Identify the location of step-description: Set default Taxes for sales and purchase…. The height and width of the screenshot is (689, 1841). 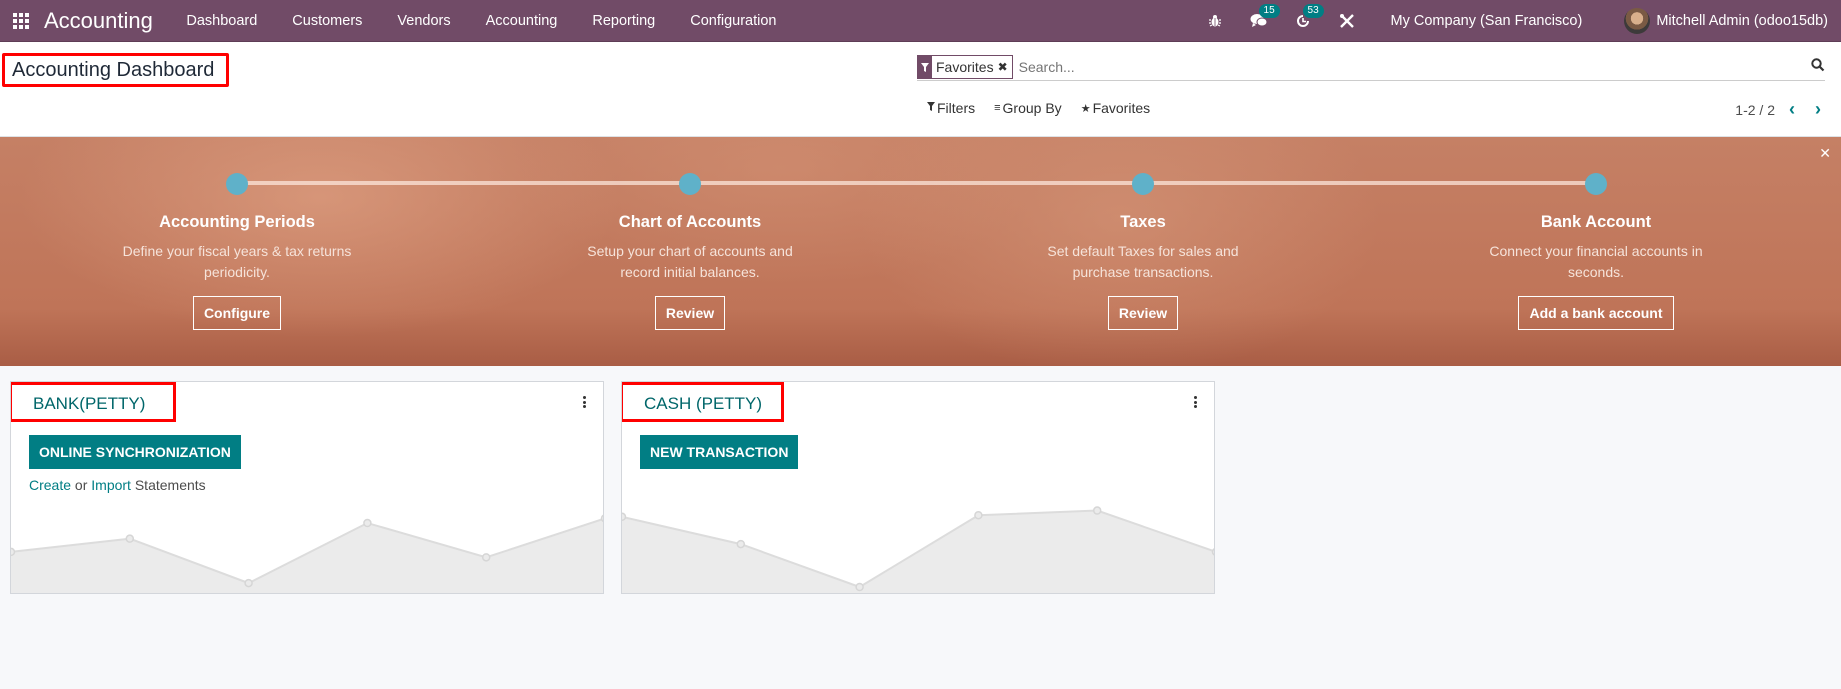
(1143, 261).